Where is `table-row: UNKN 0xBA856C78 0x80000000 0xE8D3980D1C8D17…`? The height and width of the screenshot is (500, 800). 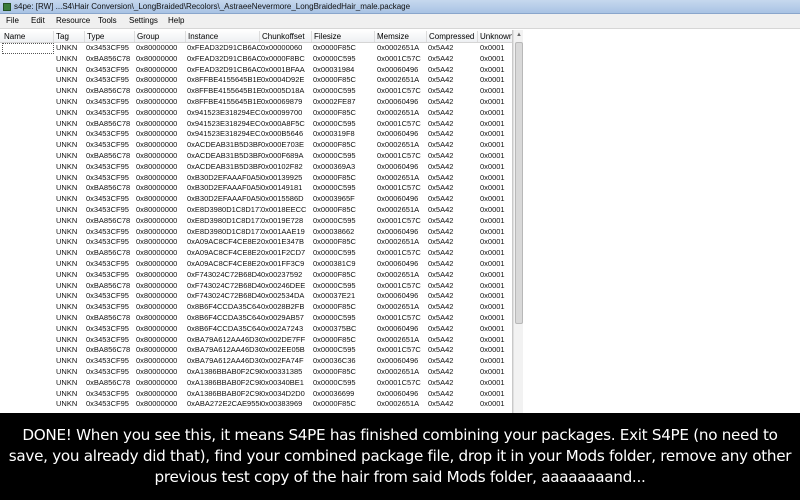 table-row: UNKN 0xBA856C78 0x80000000 0xE8D3980D1C8D17… is located at coordinates (256, 221).